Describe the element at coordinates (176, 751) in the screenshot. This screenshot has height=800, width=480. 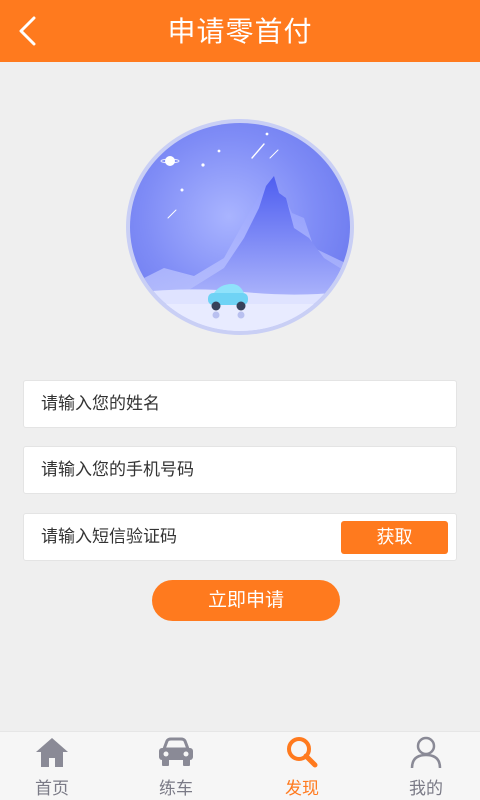
I see `car-icon` at that location.